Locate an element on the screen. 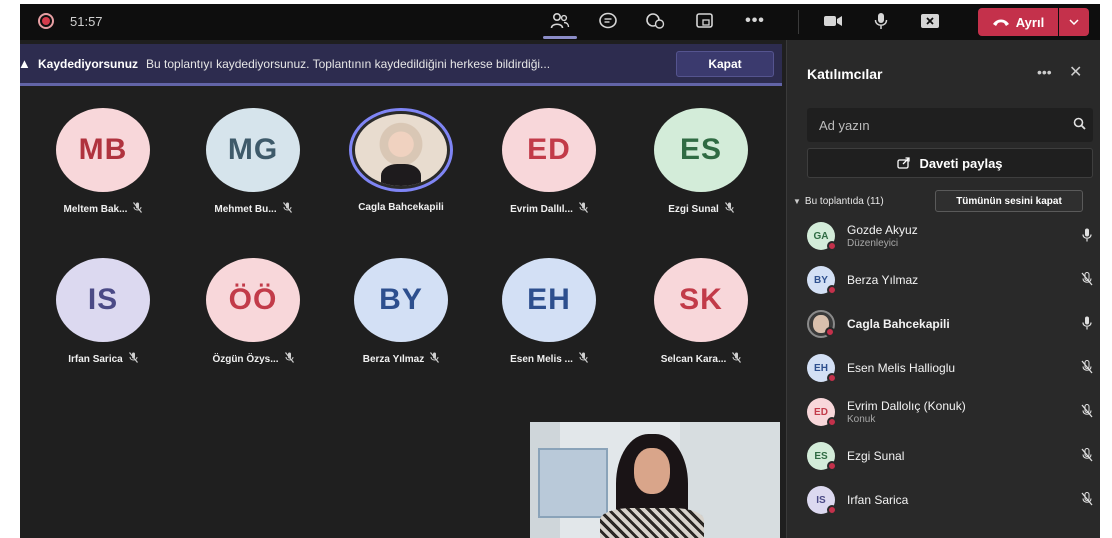 The height and width of the screenshot is (538, 1112). video-background is located at coordinates (573, 483).